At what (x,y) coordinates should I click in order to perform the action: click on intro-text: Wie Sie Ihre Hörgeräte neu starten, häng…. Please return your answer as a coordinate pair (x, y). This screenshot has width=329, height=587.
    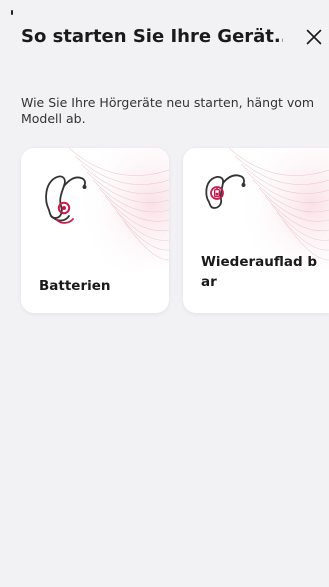
    Looking at the image, I should click on (168, 110).